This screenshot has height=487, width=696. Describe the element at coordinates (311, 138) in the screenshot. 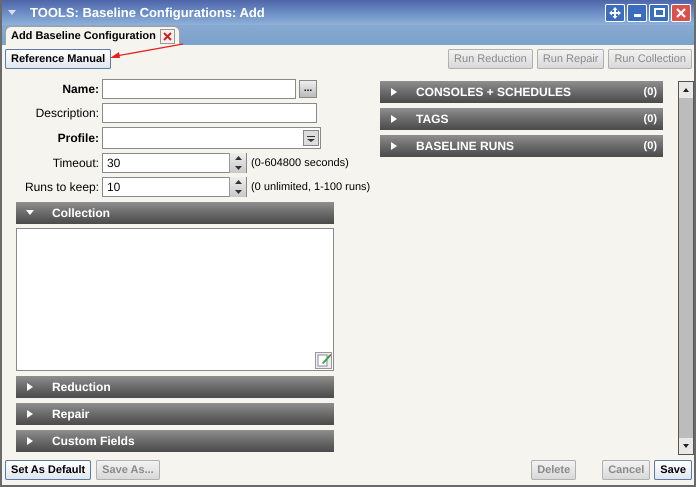

I see `dropdown-icon` at that location.